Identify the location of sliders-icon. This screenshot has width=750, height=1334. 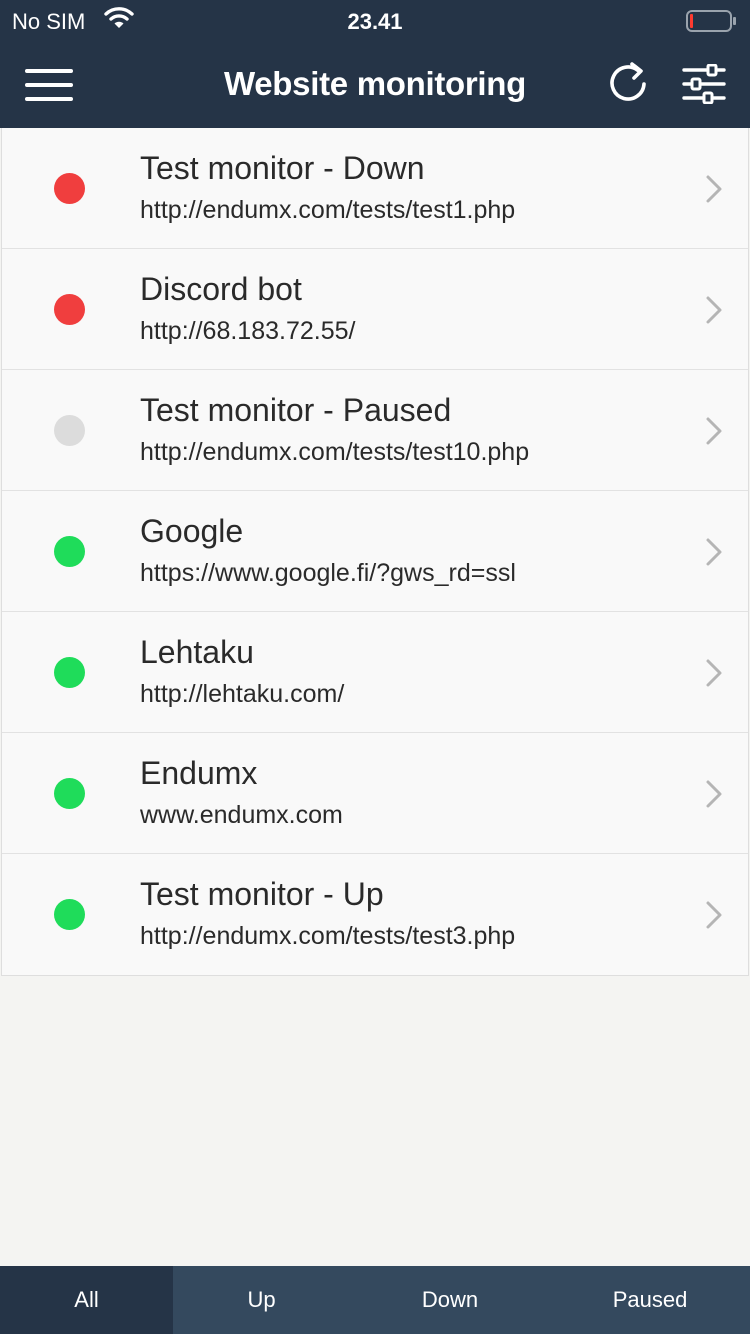
(704, 84).